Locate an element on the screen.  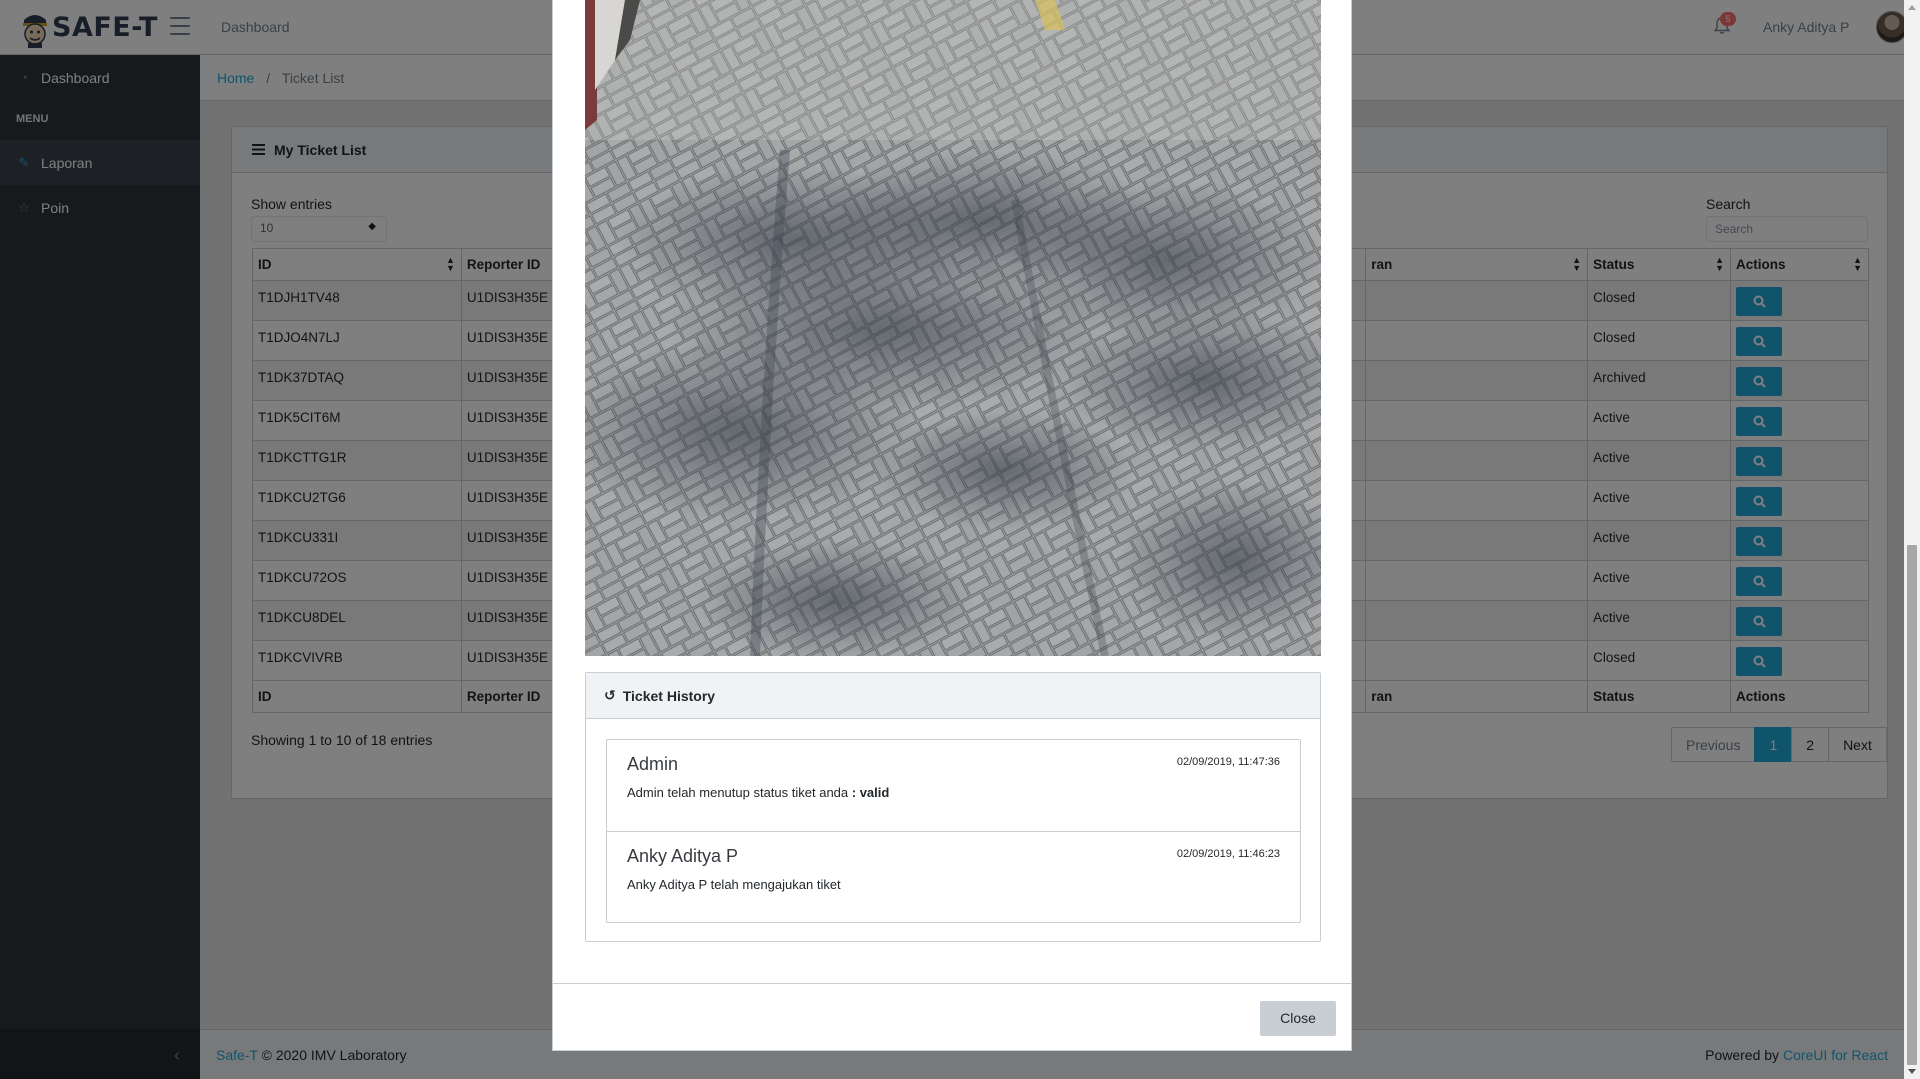
history-message: Anky Aditya P telah mengajukan tiket is located at coordinates (734, 884).